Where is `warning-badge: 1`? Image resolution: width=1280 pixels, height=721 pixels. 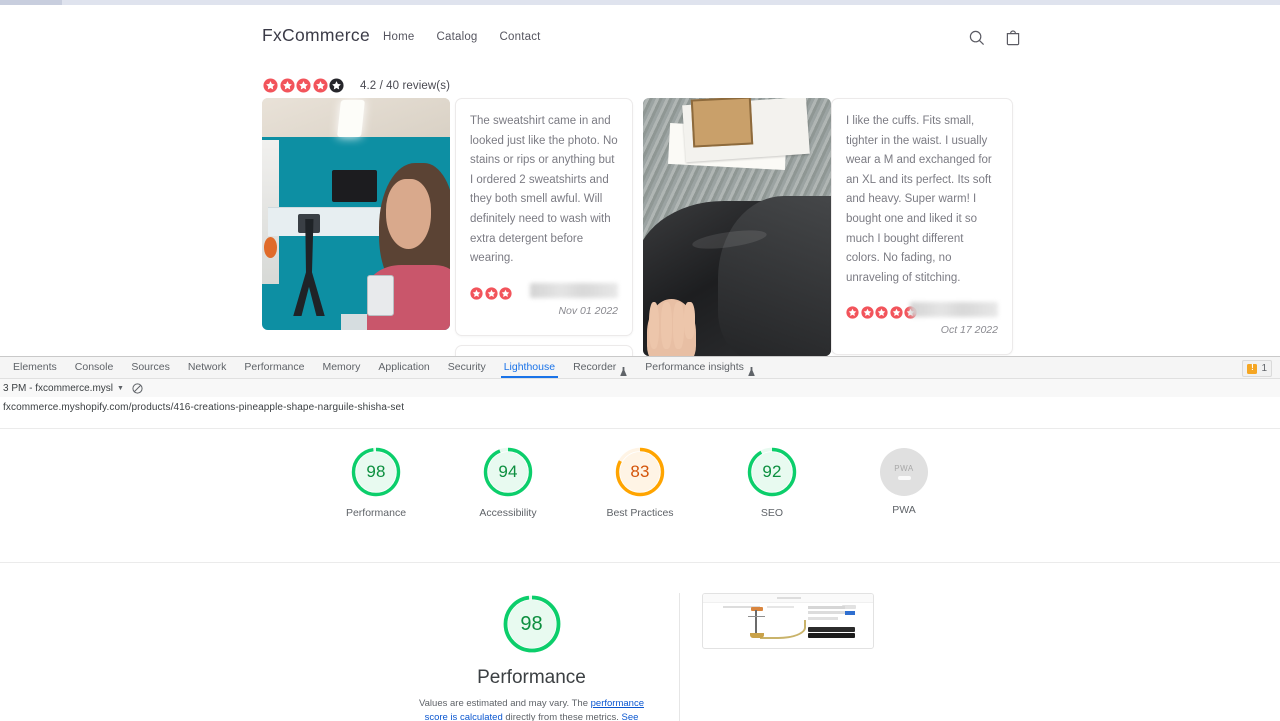 warning-badge: 1 is located at coordinates (1257, 368).